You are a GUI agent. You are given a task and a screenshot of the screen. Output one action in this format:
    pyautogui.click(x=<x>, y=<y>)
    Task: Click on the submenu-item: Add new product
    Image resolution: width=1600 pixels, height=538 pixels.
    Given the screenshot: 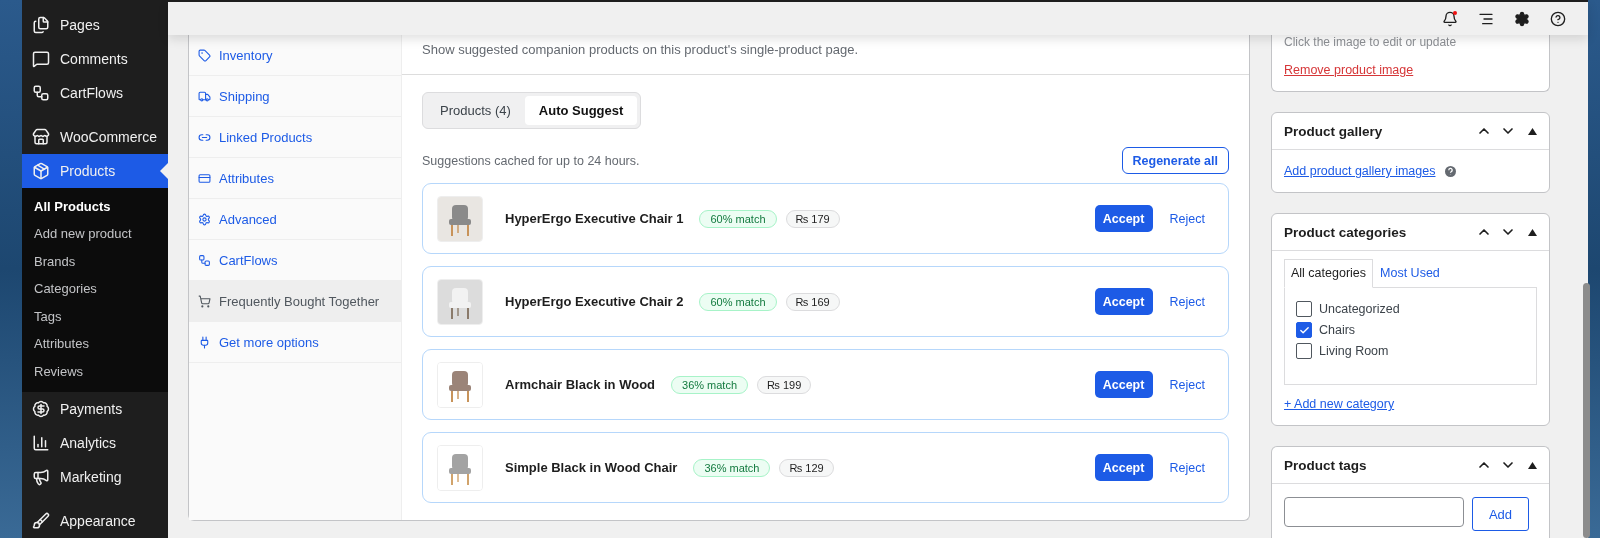 What is the action you would take?
    pyautogui.click(x=95, y=234)
    